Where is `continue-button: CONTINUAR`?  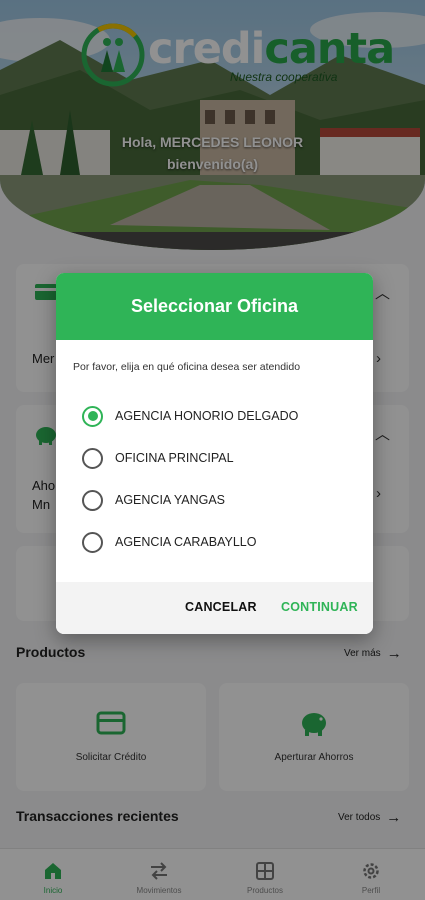
continue-button: CONTINUAR is located at coordinates (319, 607).